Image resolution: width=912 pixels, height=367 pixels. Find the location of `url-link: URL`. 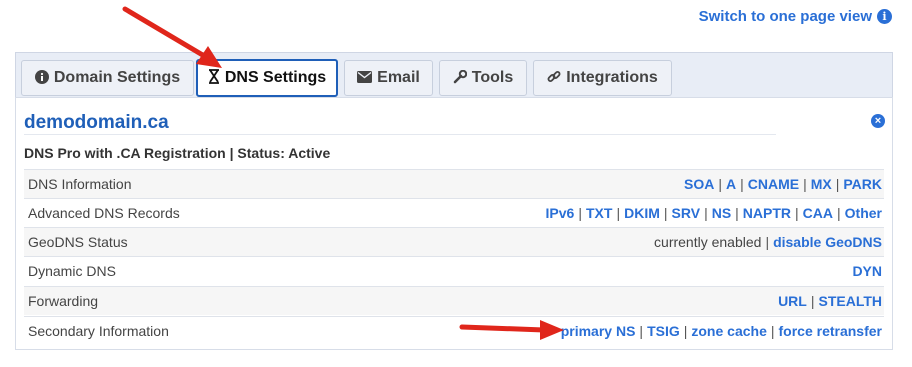

url-link: URL is located at coordinates (792, 301).